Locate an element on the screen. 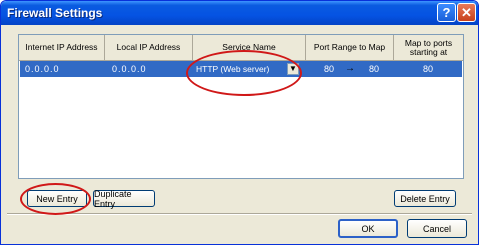  new-entry-button: New Entry is located at coordinates (57, 198).